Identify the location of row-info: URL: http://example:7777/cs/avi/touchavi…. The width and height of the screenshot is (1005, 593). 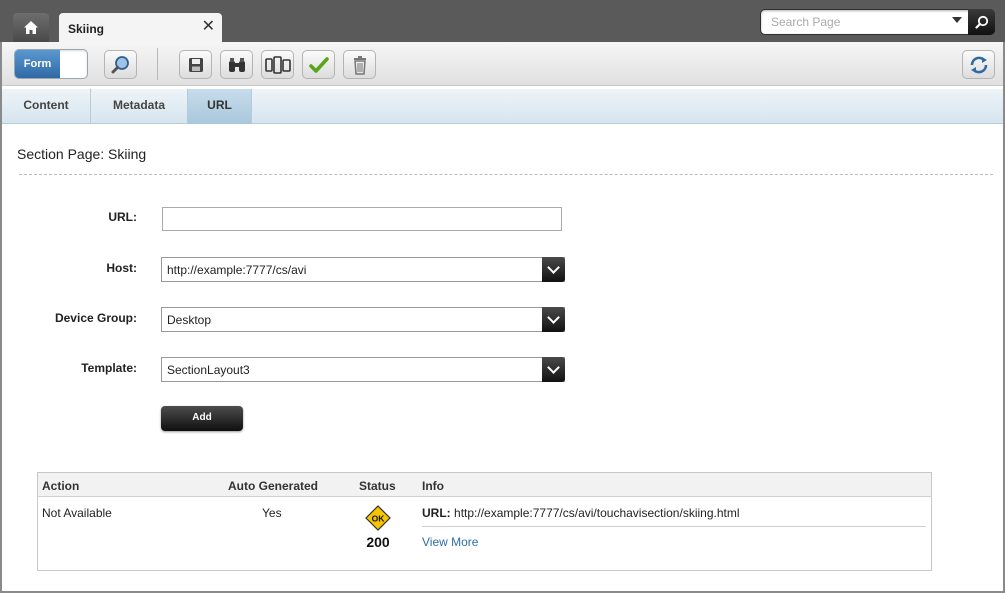
(581, 513).